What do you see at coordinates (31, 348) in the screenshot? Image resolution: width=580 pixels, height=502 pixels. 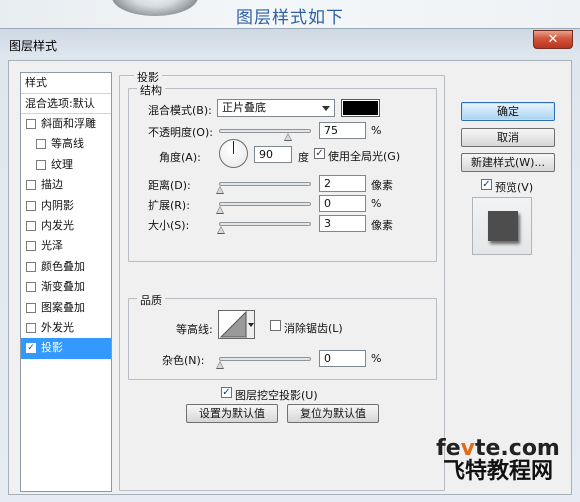 I see `style-item-checkbox: ✓` at bounding box center [31, 348].